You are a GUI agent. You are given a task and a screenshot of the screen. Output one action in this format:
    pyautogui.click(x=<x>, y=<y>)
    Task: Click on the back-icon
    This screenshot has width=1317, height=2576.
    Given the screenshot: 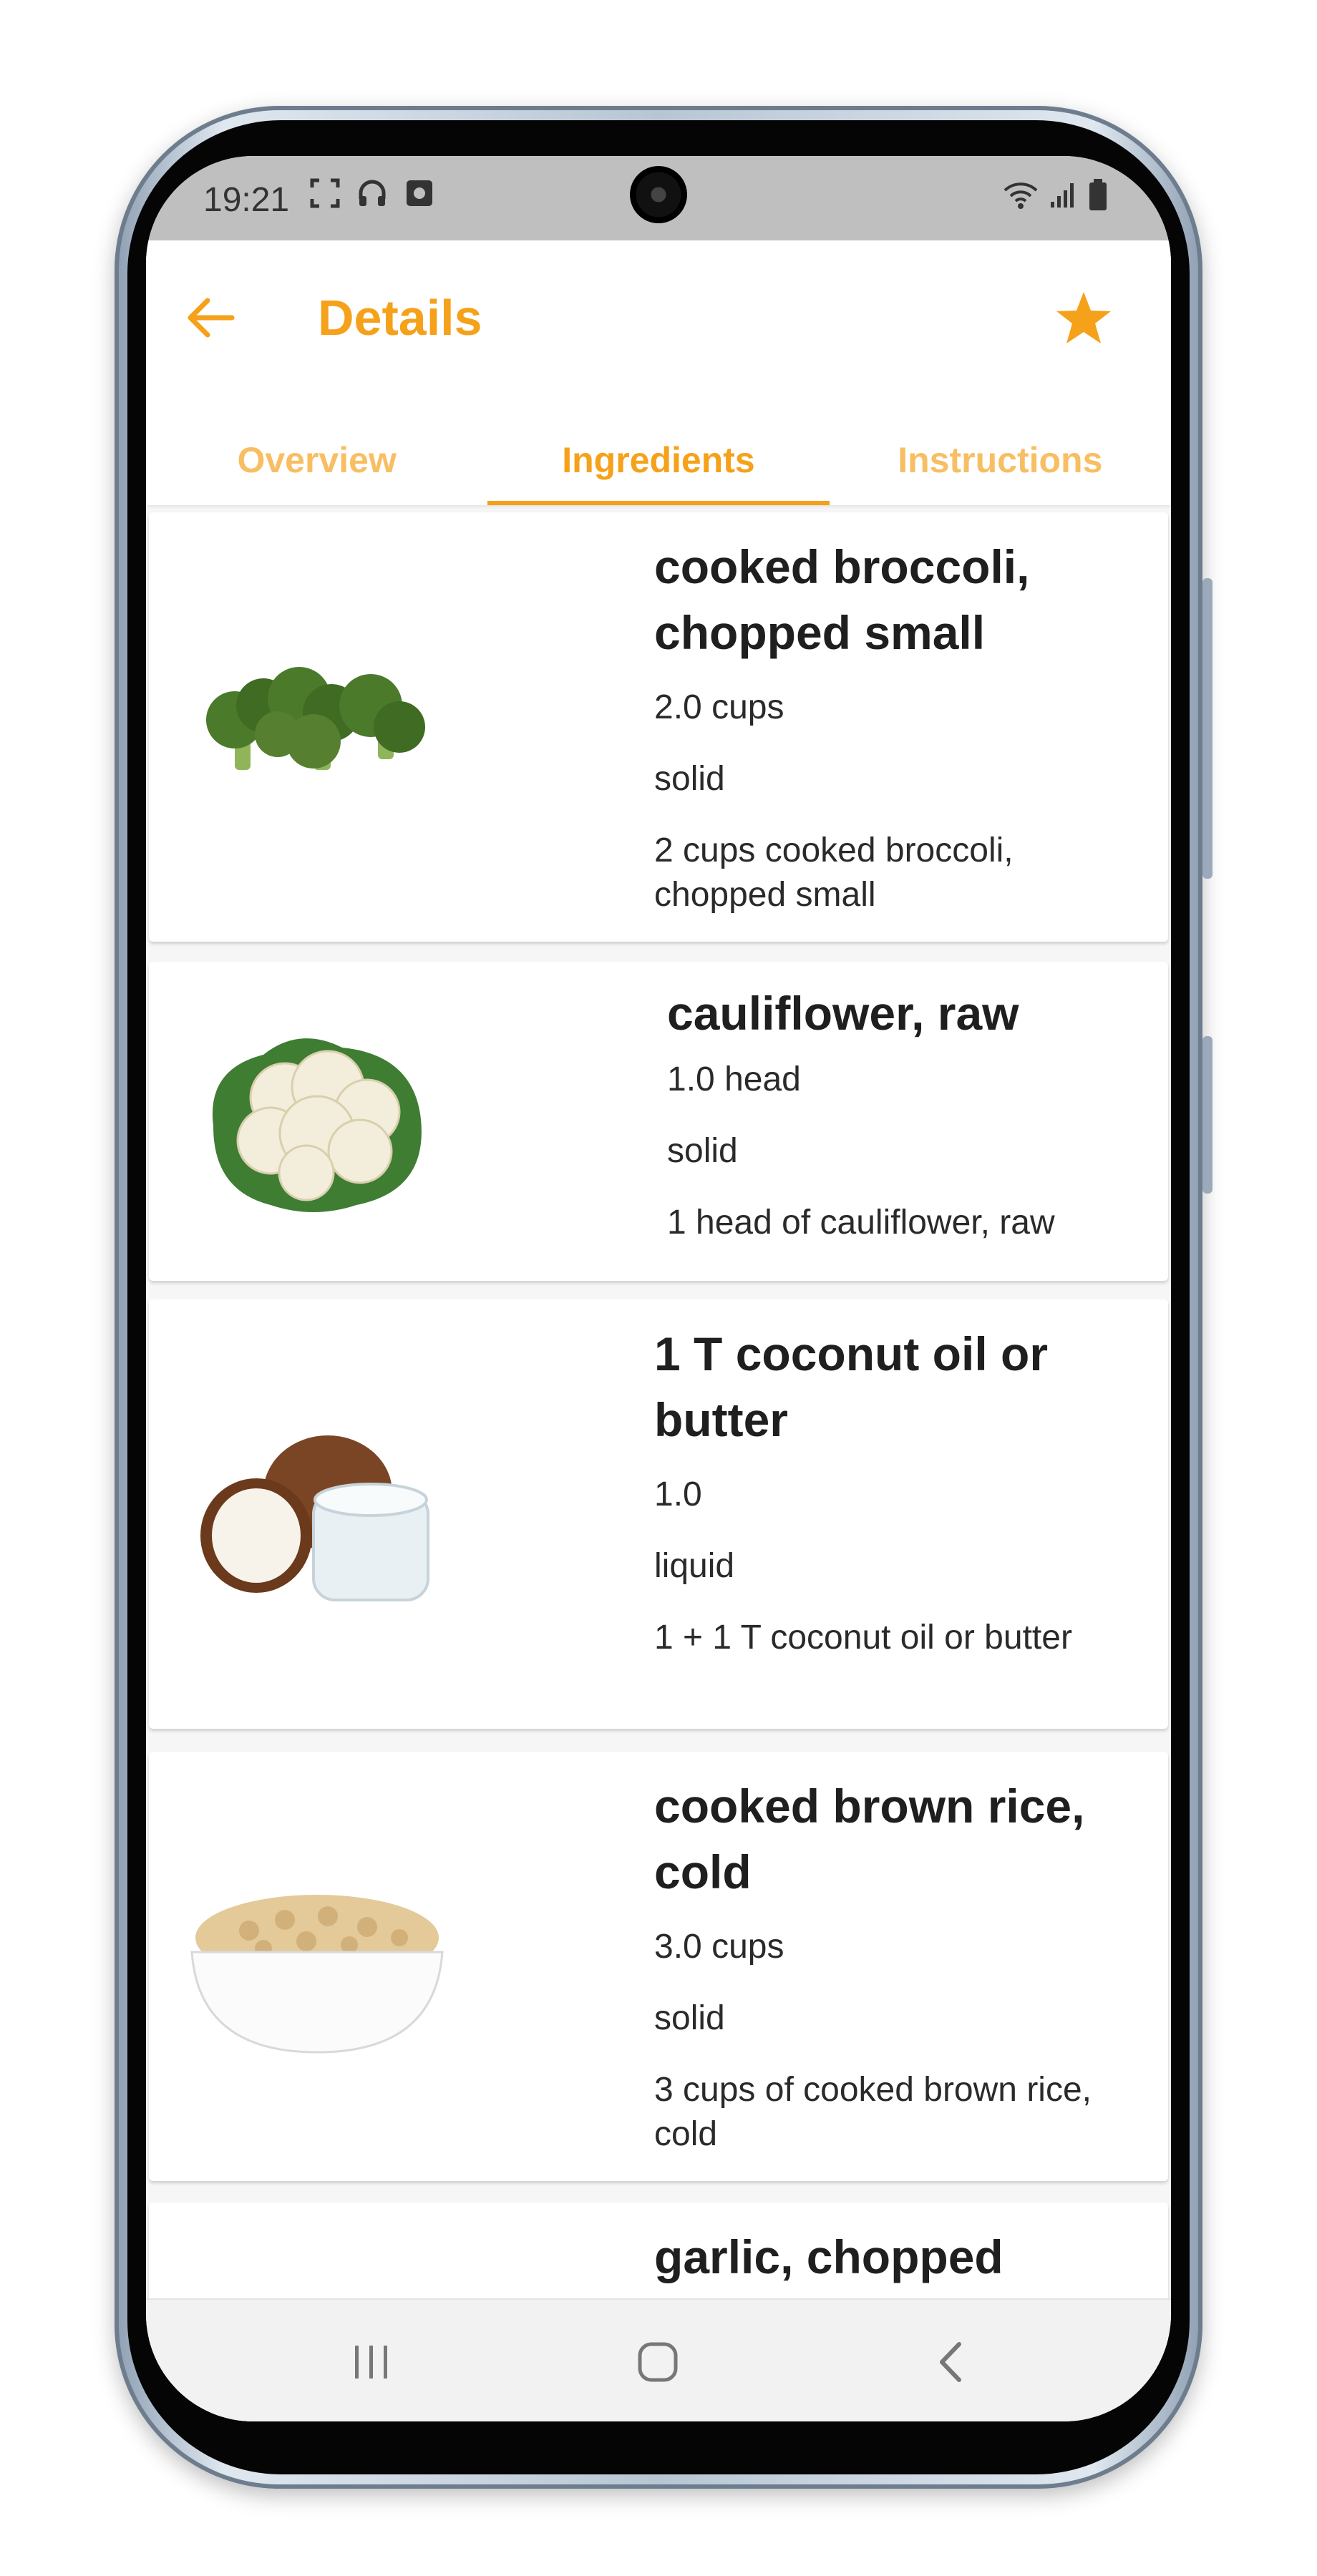 What is the action you would take?
    pyautogui.click(x=951, y=2362)
    